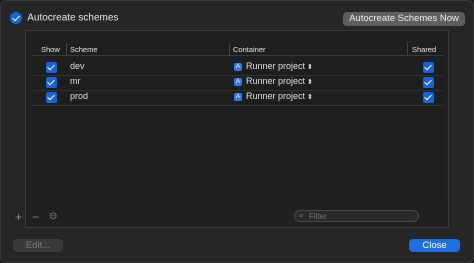 Image resolution: width=474 pixels, height=263 pixels. What do you see at coordinates (18, 217) in the screenshot?
I see `plus-icon: +` at bounding box center [18, 217].